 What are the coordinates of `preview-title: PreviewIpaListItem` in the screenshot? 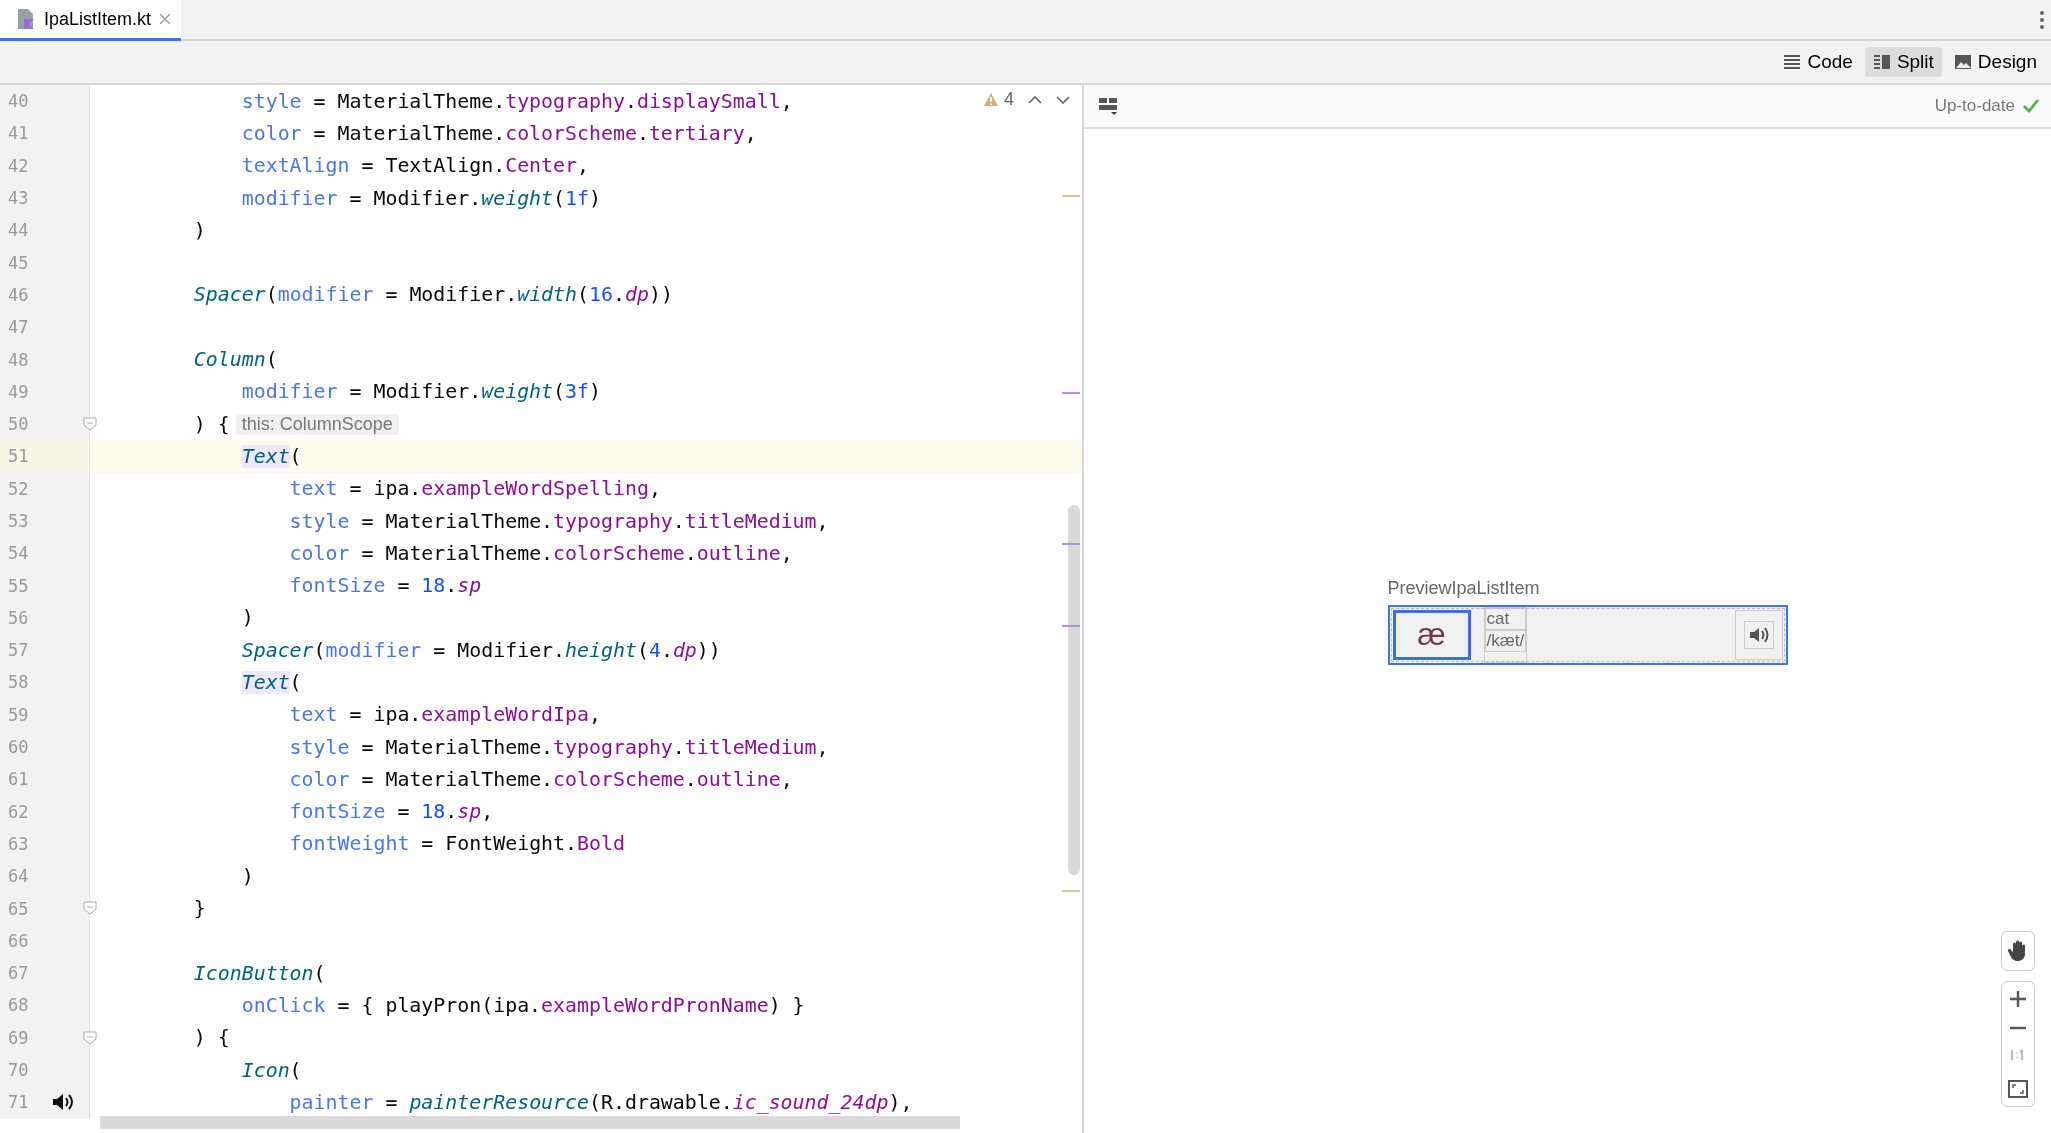 It's located at (1464, 588).